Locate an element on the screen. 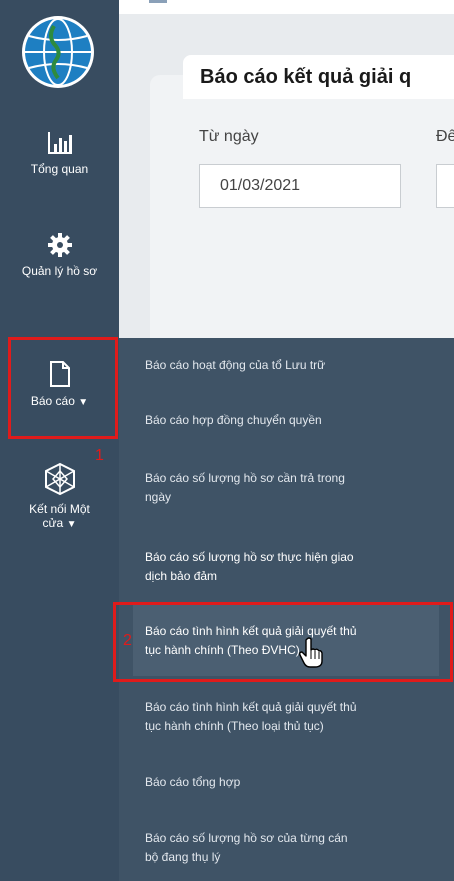 This screenshot has width=454, height=881. sidebar-item-label: Quản lý hồ sơ is located at coordinates (59, 271).